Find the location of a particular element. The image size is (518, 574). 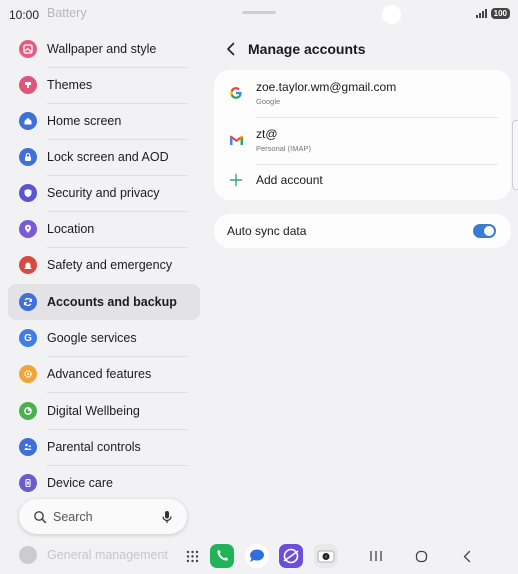

settings-item-google: G Google services is located at coordinates (104, 338).